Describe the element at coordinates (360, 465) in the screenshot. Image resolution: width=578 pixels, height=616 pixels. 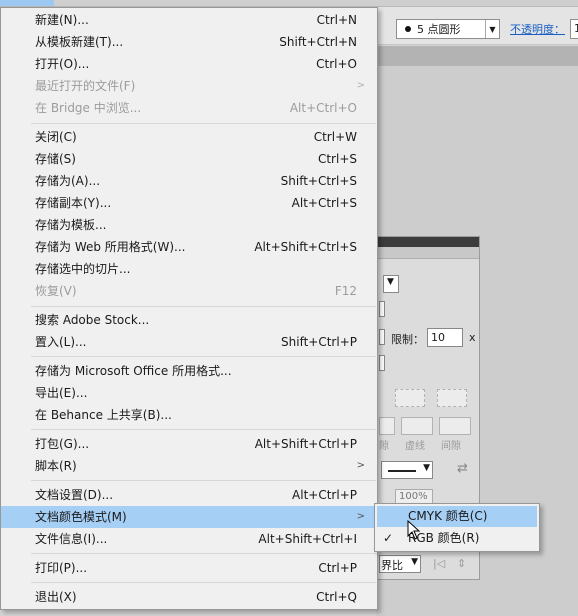
I see `chevron-right-icon: >` at that location.